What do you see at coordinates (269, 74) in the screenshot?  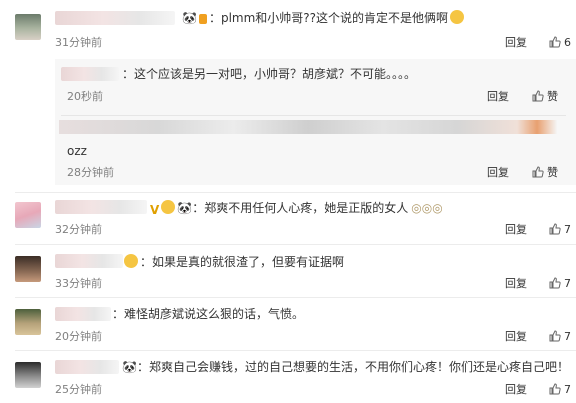 I see `reply-text: ：这个应该是另一对吧，小帅哥？胡彦斌？不可能。。。。` at bounding box center [269, 74].